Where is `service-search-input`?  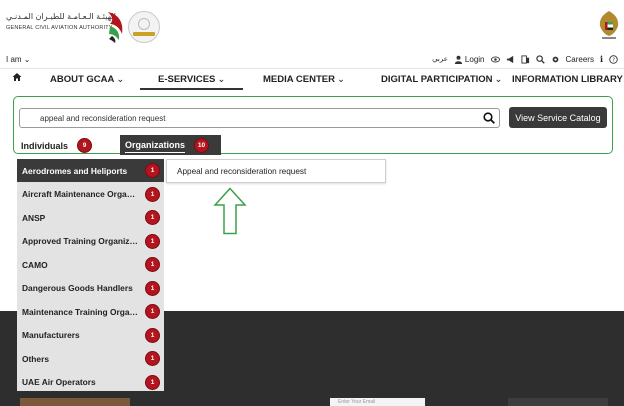 service-search-input is located at coordinates (260, 118).